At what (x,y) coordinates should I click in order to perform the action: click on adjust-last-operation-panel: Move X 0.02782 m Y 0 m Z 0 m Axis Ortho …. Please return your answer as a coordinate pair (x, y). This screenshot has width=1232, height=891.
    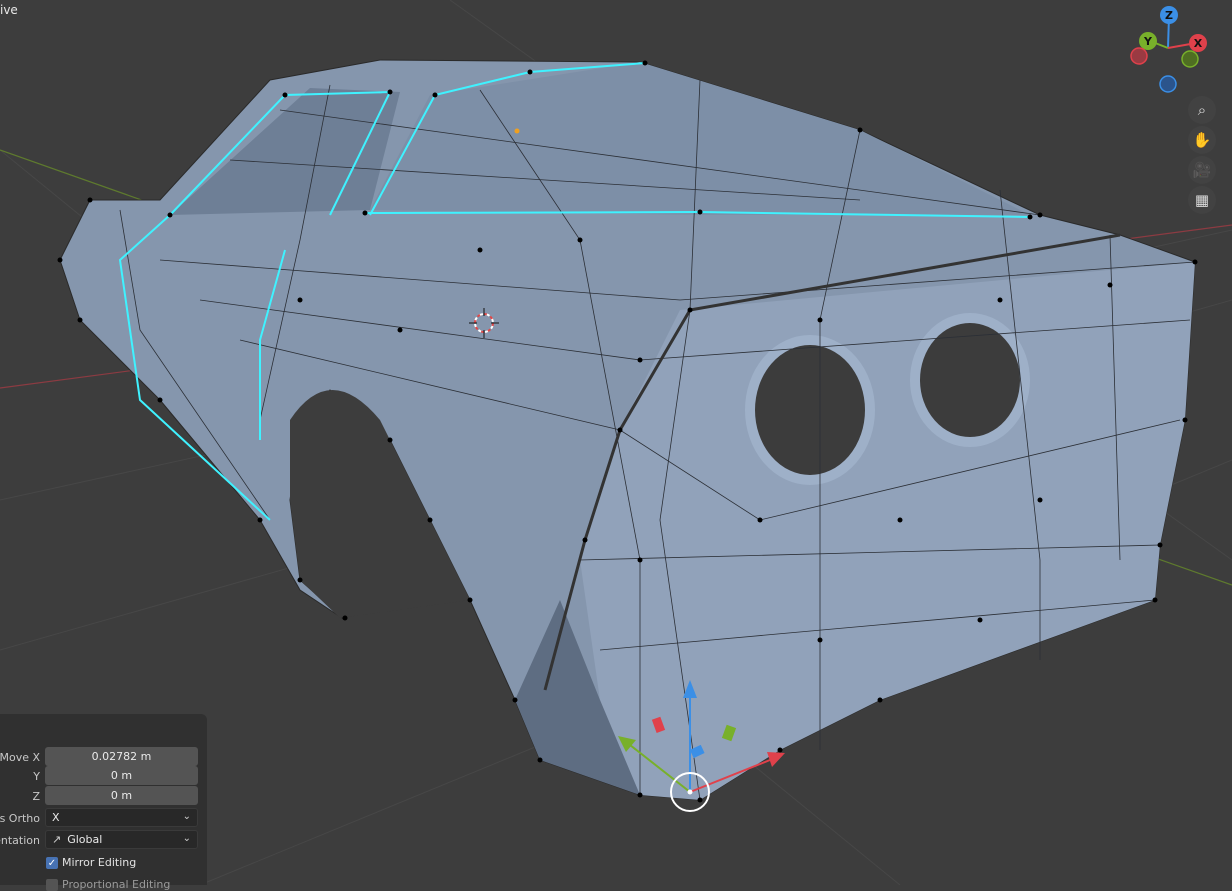
    Looking at the image, I should click on (103, 802).